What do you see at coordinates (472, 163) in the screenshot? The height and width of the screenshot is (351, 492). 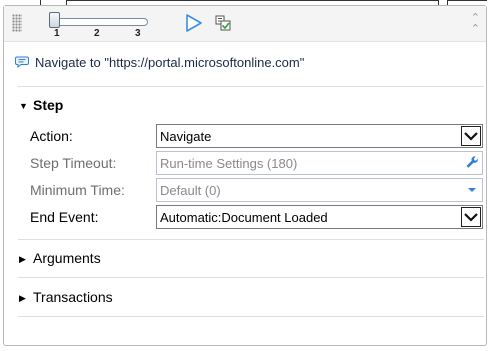 I see `wrench-icon` at bounding box center [472, 163].